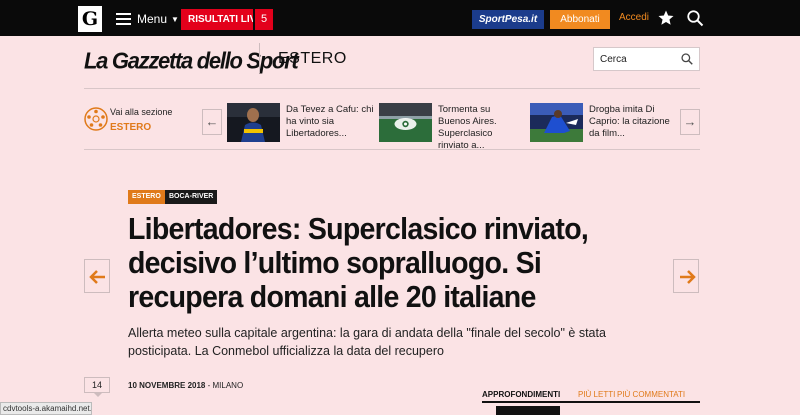 This screenshot has height=415, width=800. I want to click on tag-estero: ESTERO, so click(146, 197).